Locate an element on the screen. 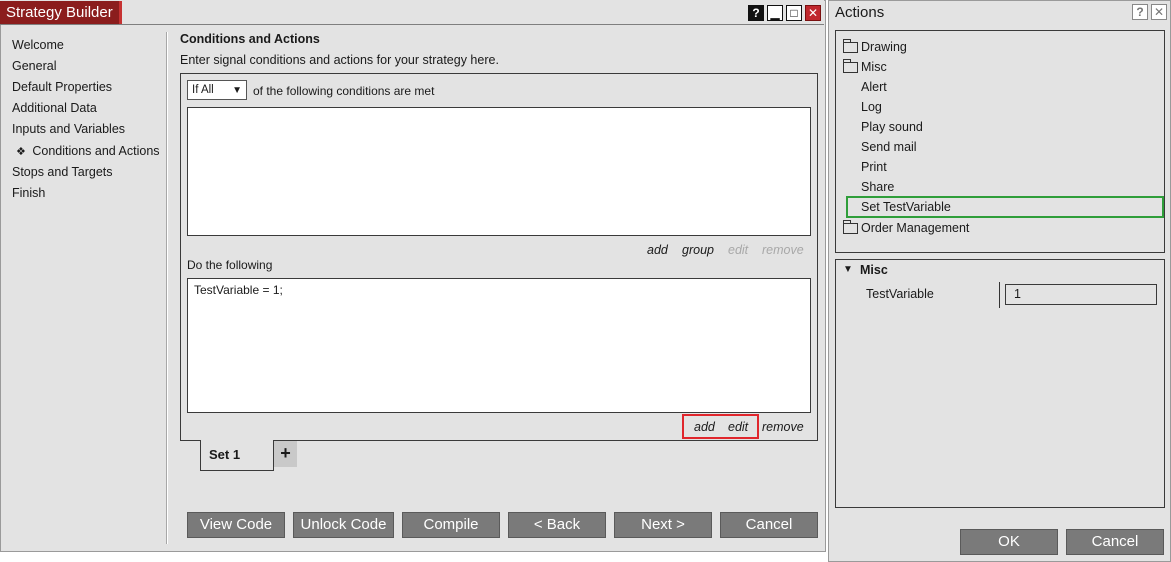 The image size is (1171, 562). nav-item-default-properties: Default Properties is located at coordinates (87, 89).